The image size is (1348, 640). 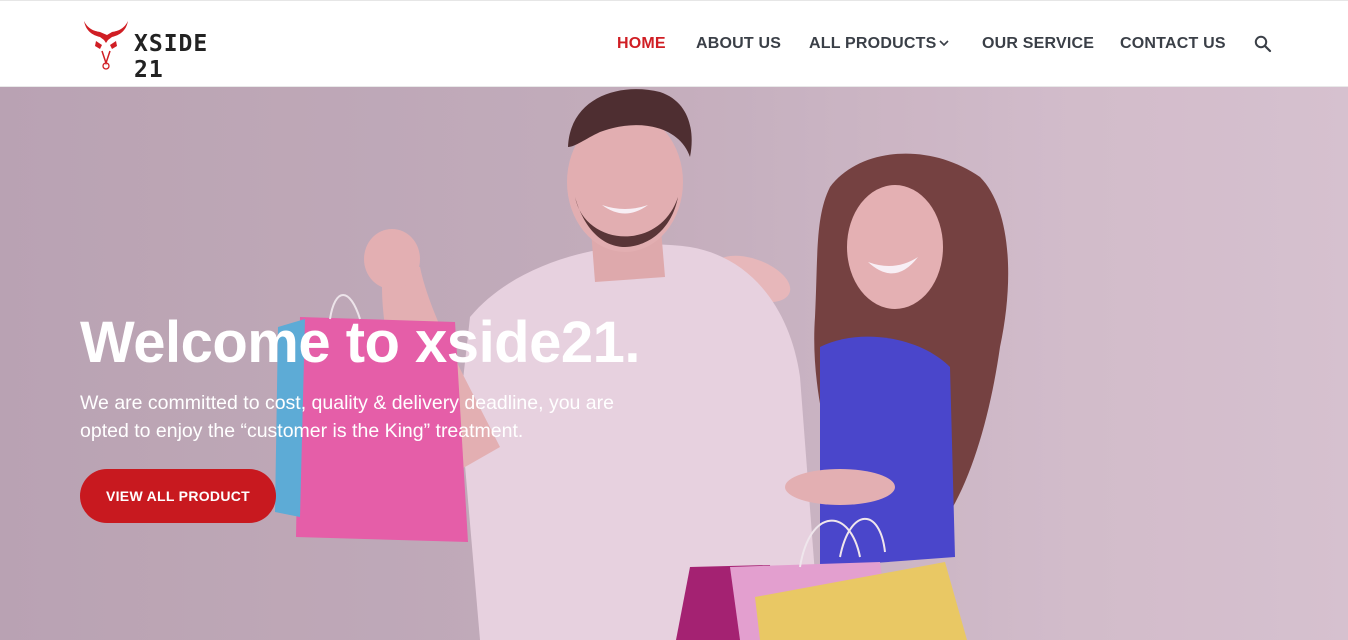 What do you see at coordinates (1263, 44) in the screenshot?
I see `search-icon` at bounding box center [1263, 44].